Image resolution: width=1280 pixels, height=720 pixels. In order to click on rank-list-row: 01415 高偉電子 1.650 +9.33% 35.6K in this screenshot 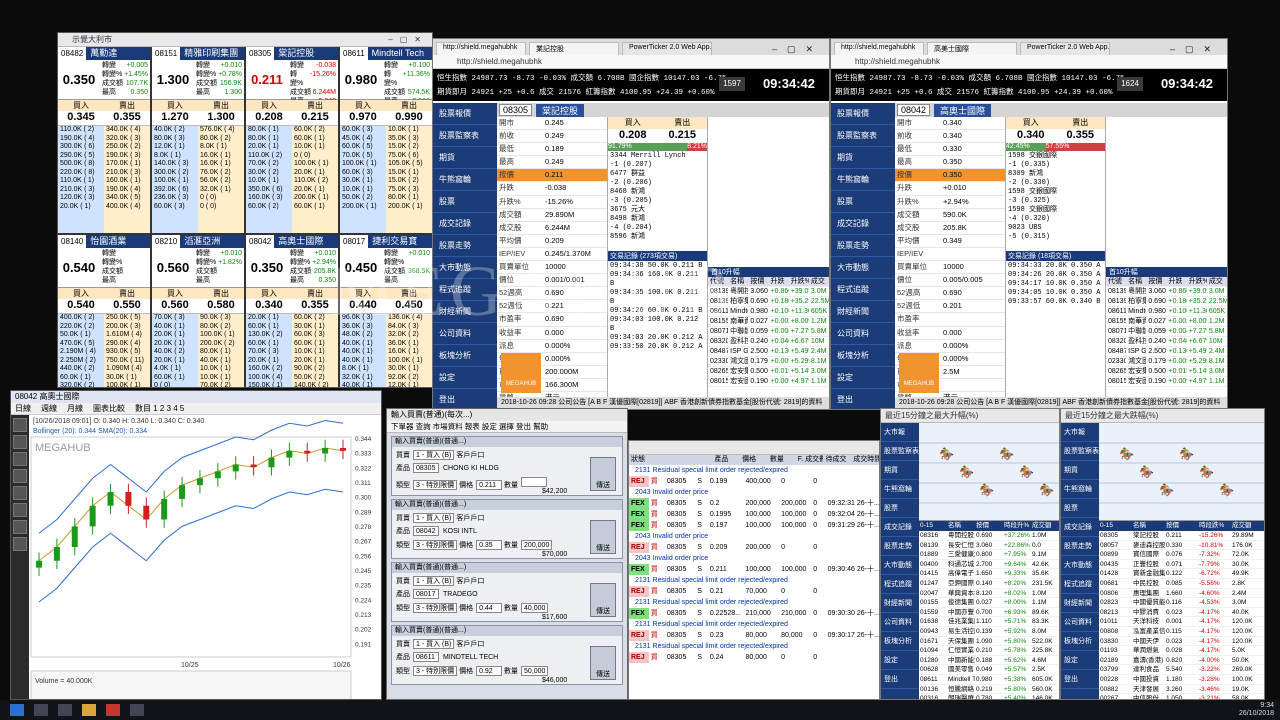, I will do `click(989, 574)`.